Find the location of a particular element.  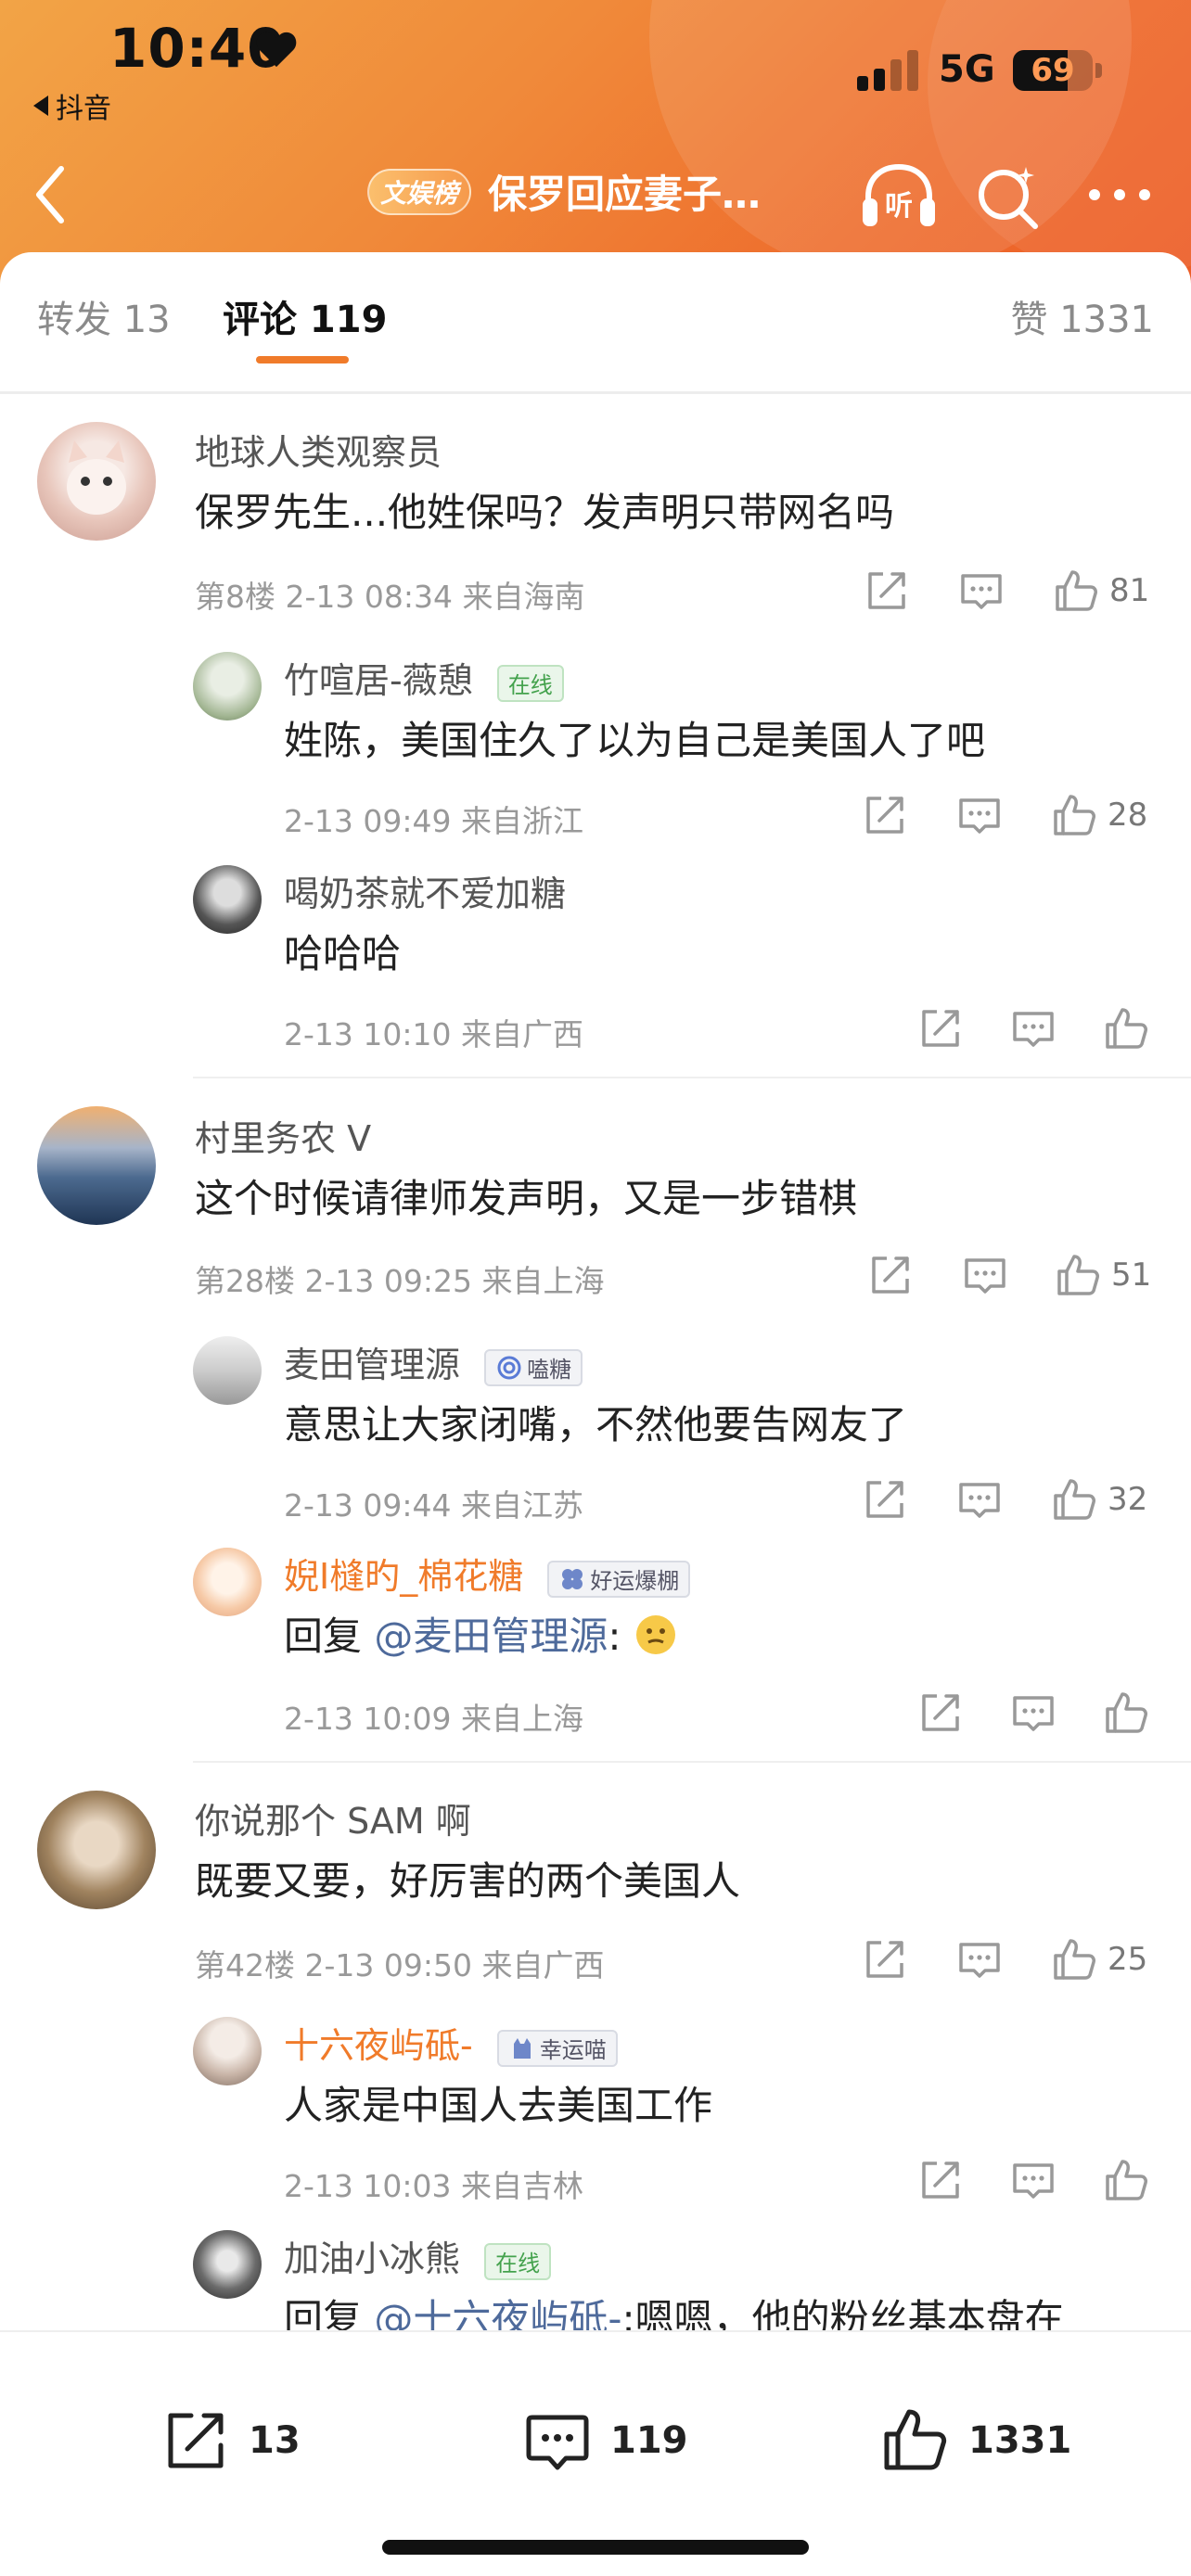

reply-text: 人家是中国人去美国工作 is located at coordinates (499, 2105).